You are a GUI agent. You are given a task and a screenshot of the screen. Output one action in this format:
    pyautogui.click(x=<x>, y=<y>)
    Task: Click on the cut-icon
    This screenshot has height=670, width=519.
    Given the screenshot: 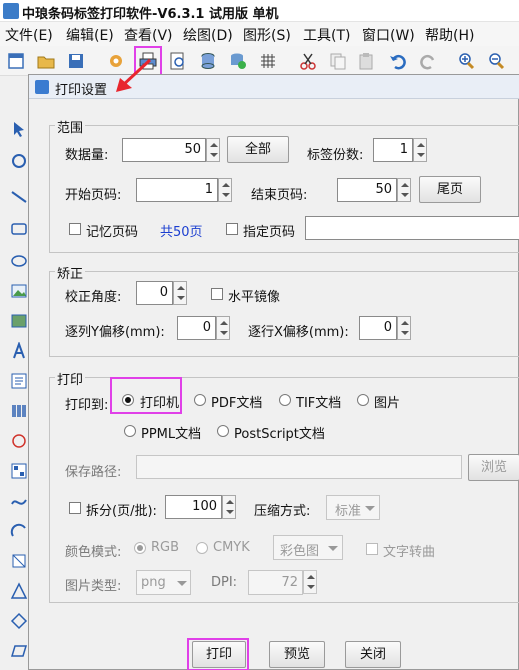 What is the action you would take?
    pyautogui.click(x=308, y=61)
    